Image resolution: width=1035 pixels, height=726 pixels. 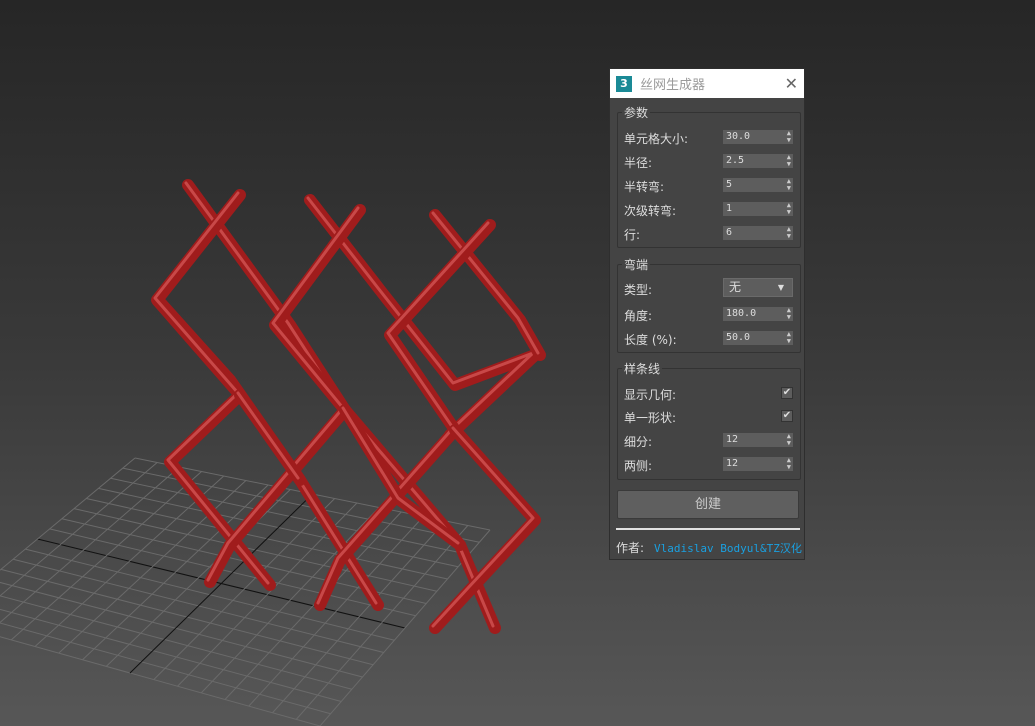 I want to click on close-icon: ✕, so click(x=791, y=83).